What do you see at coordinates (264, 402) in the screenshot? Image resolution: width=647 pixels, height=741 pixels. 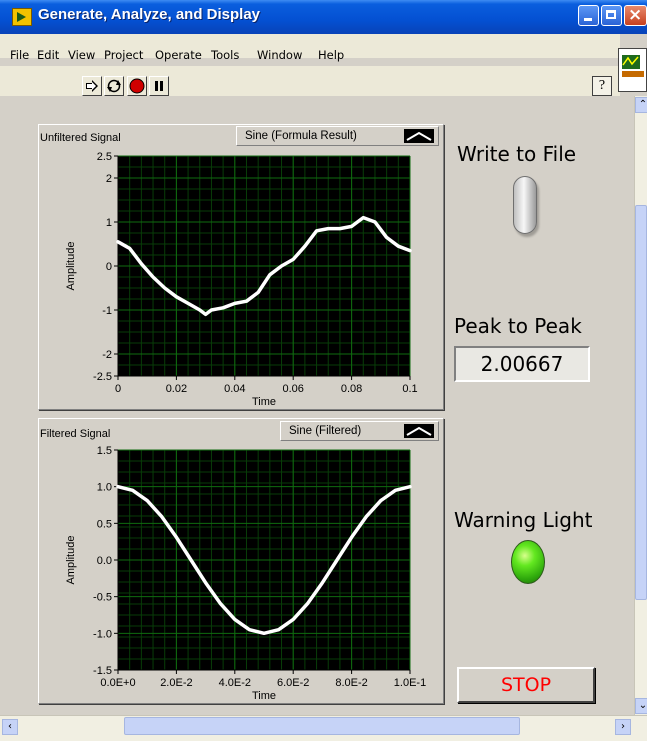 I see `unfiltered-x-axis-label: Time` at bounding box center [264, 402].